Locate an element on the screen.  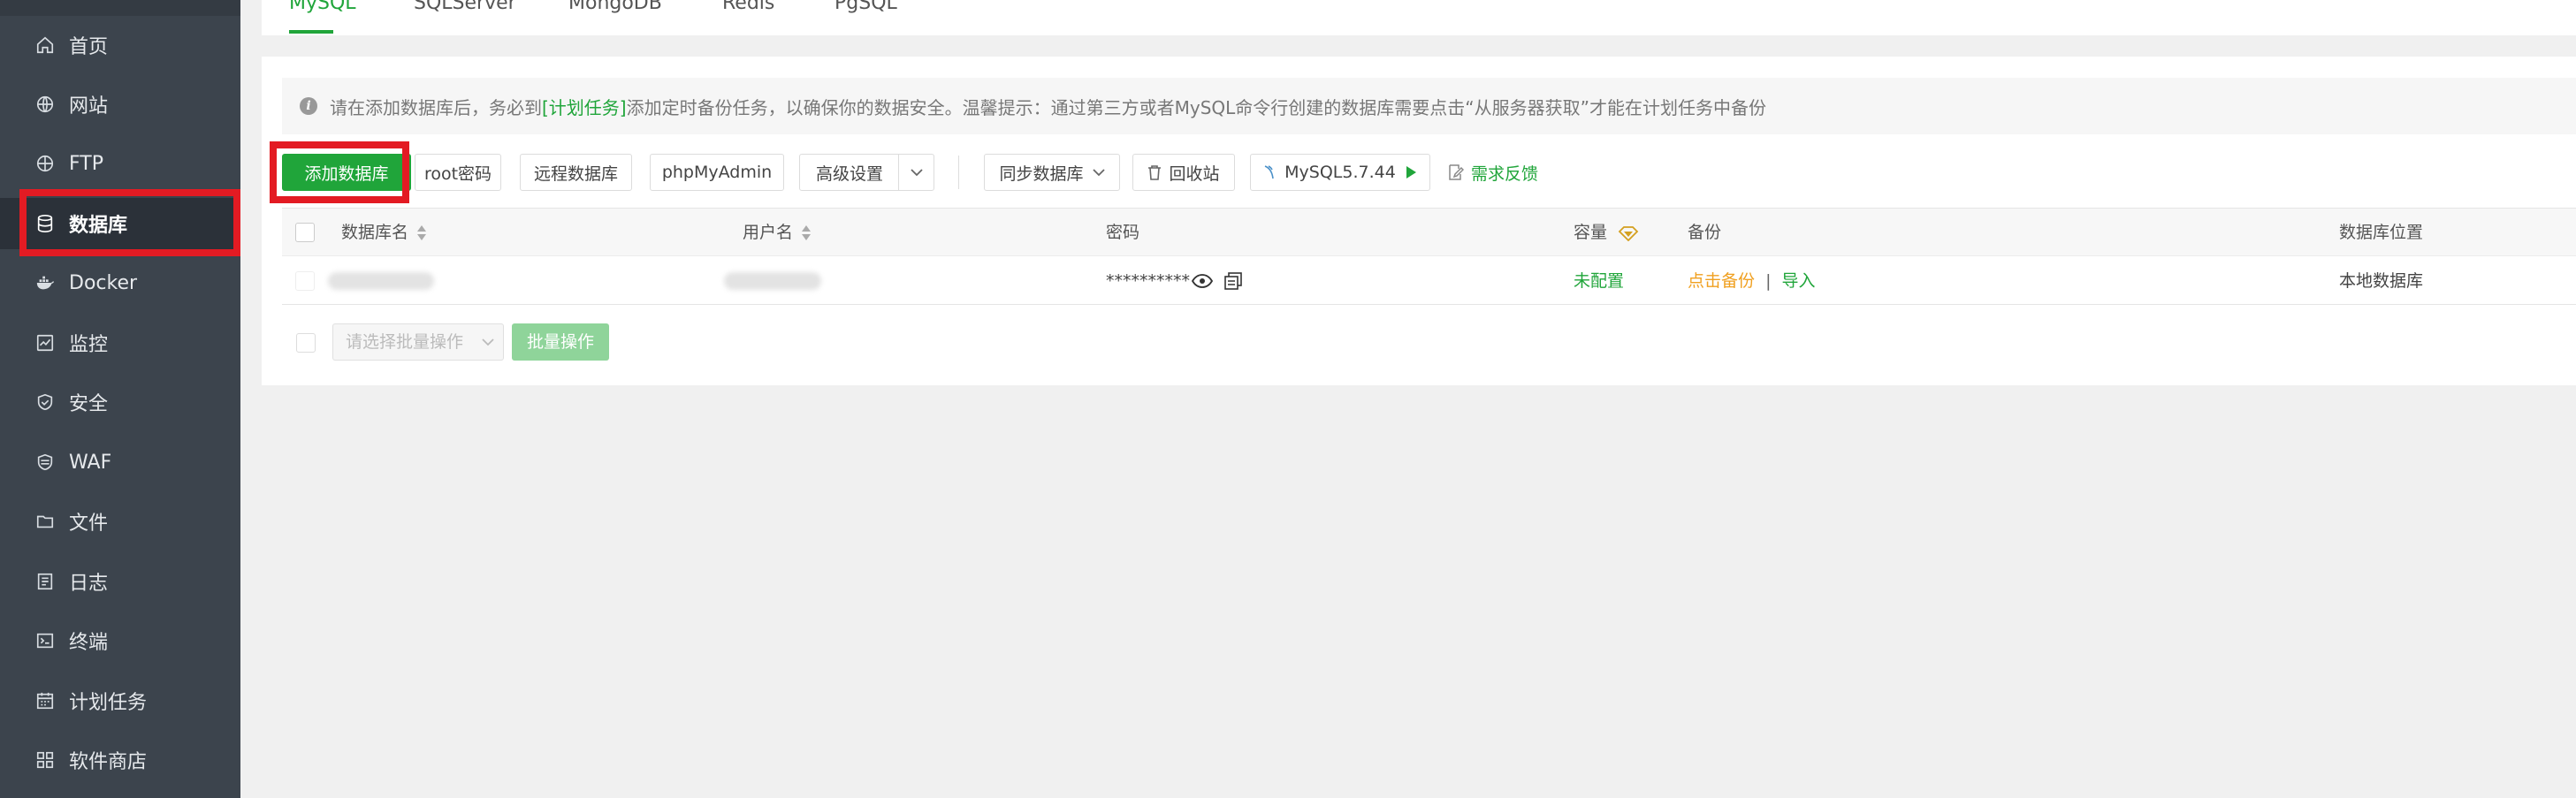
password-mask: ********** is located at coordinates (1148, 281).